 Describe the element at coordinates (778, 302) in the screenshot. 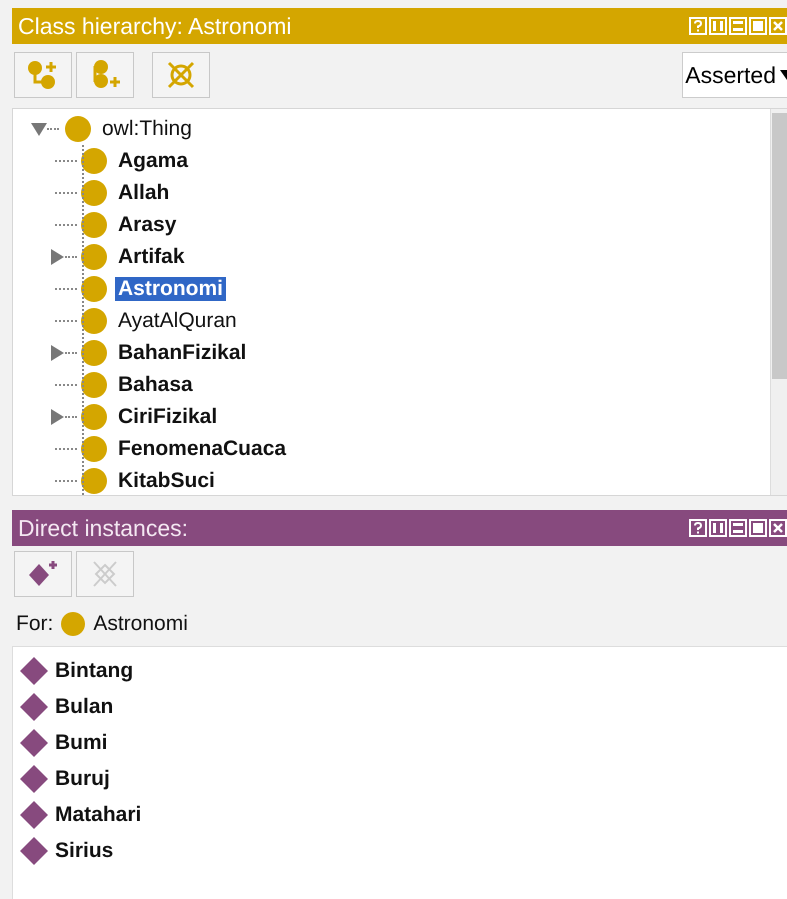

I see `scrollbar` at that location.